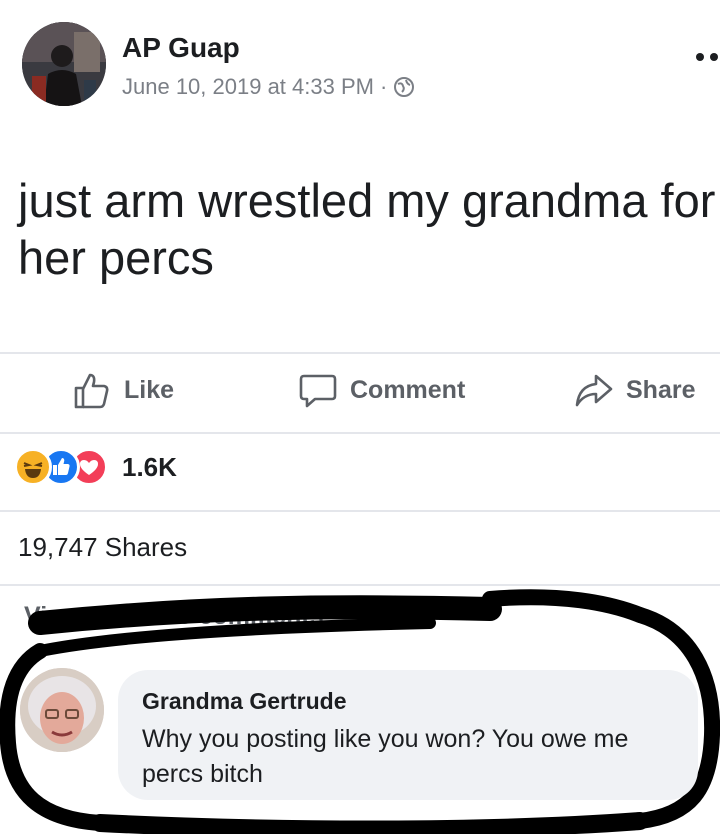 This screenshot has width=720, height=834. What do you see at coordinates (91, 391) in the screenshot?
I see `thumbs-up-icon` at bounding box center [91, 391].